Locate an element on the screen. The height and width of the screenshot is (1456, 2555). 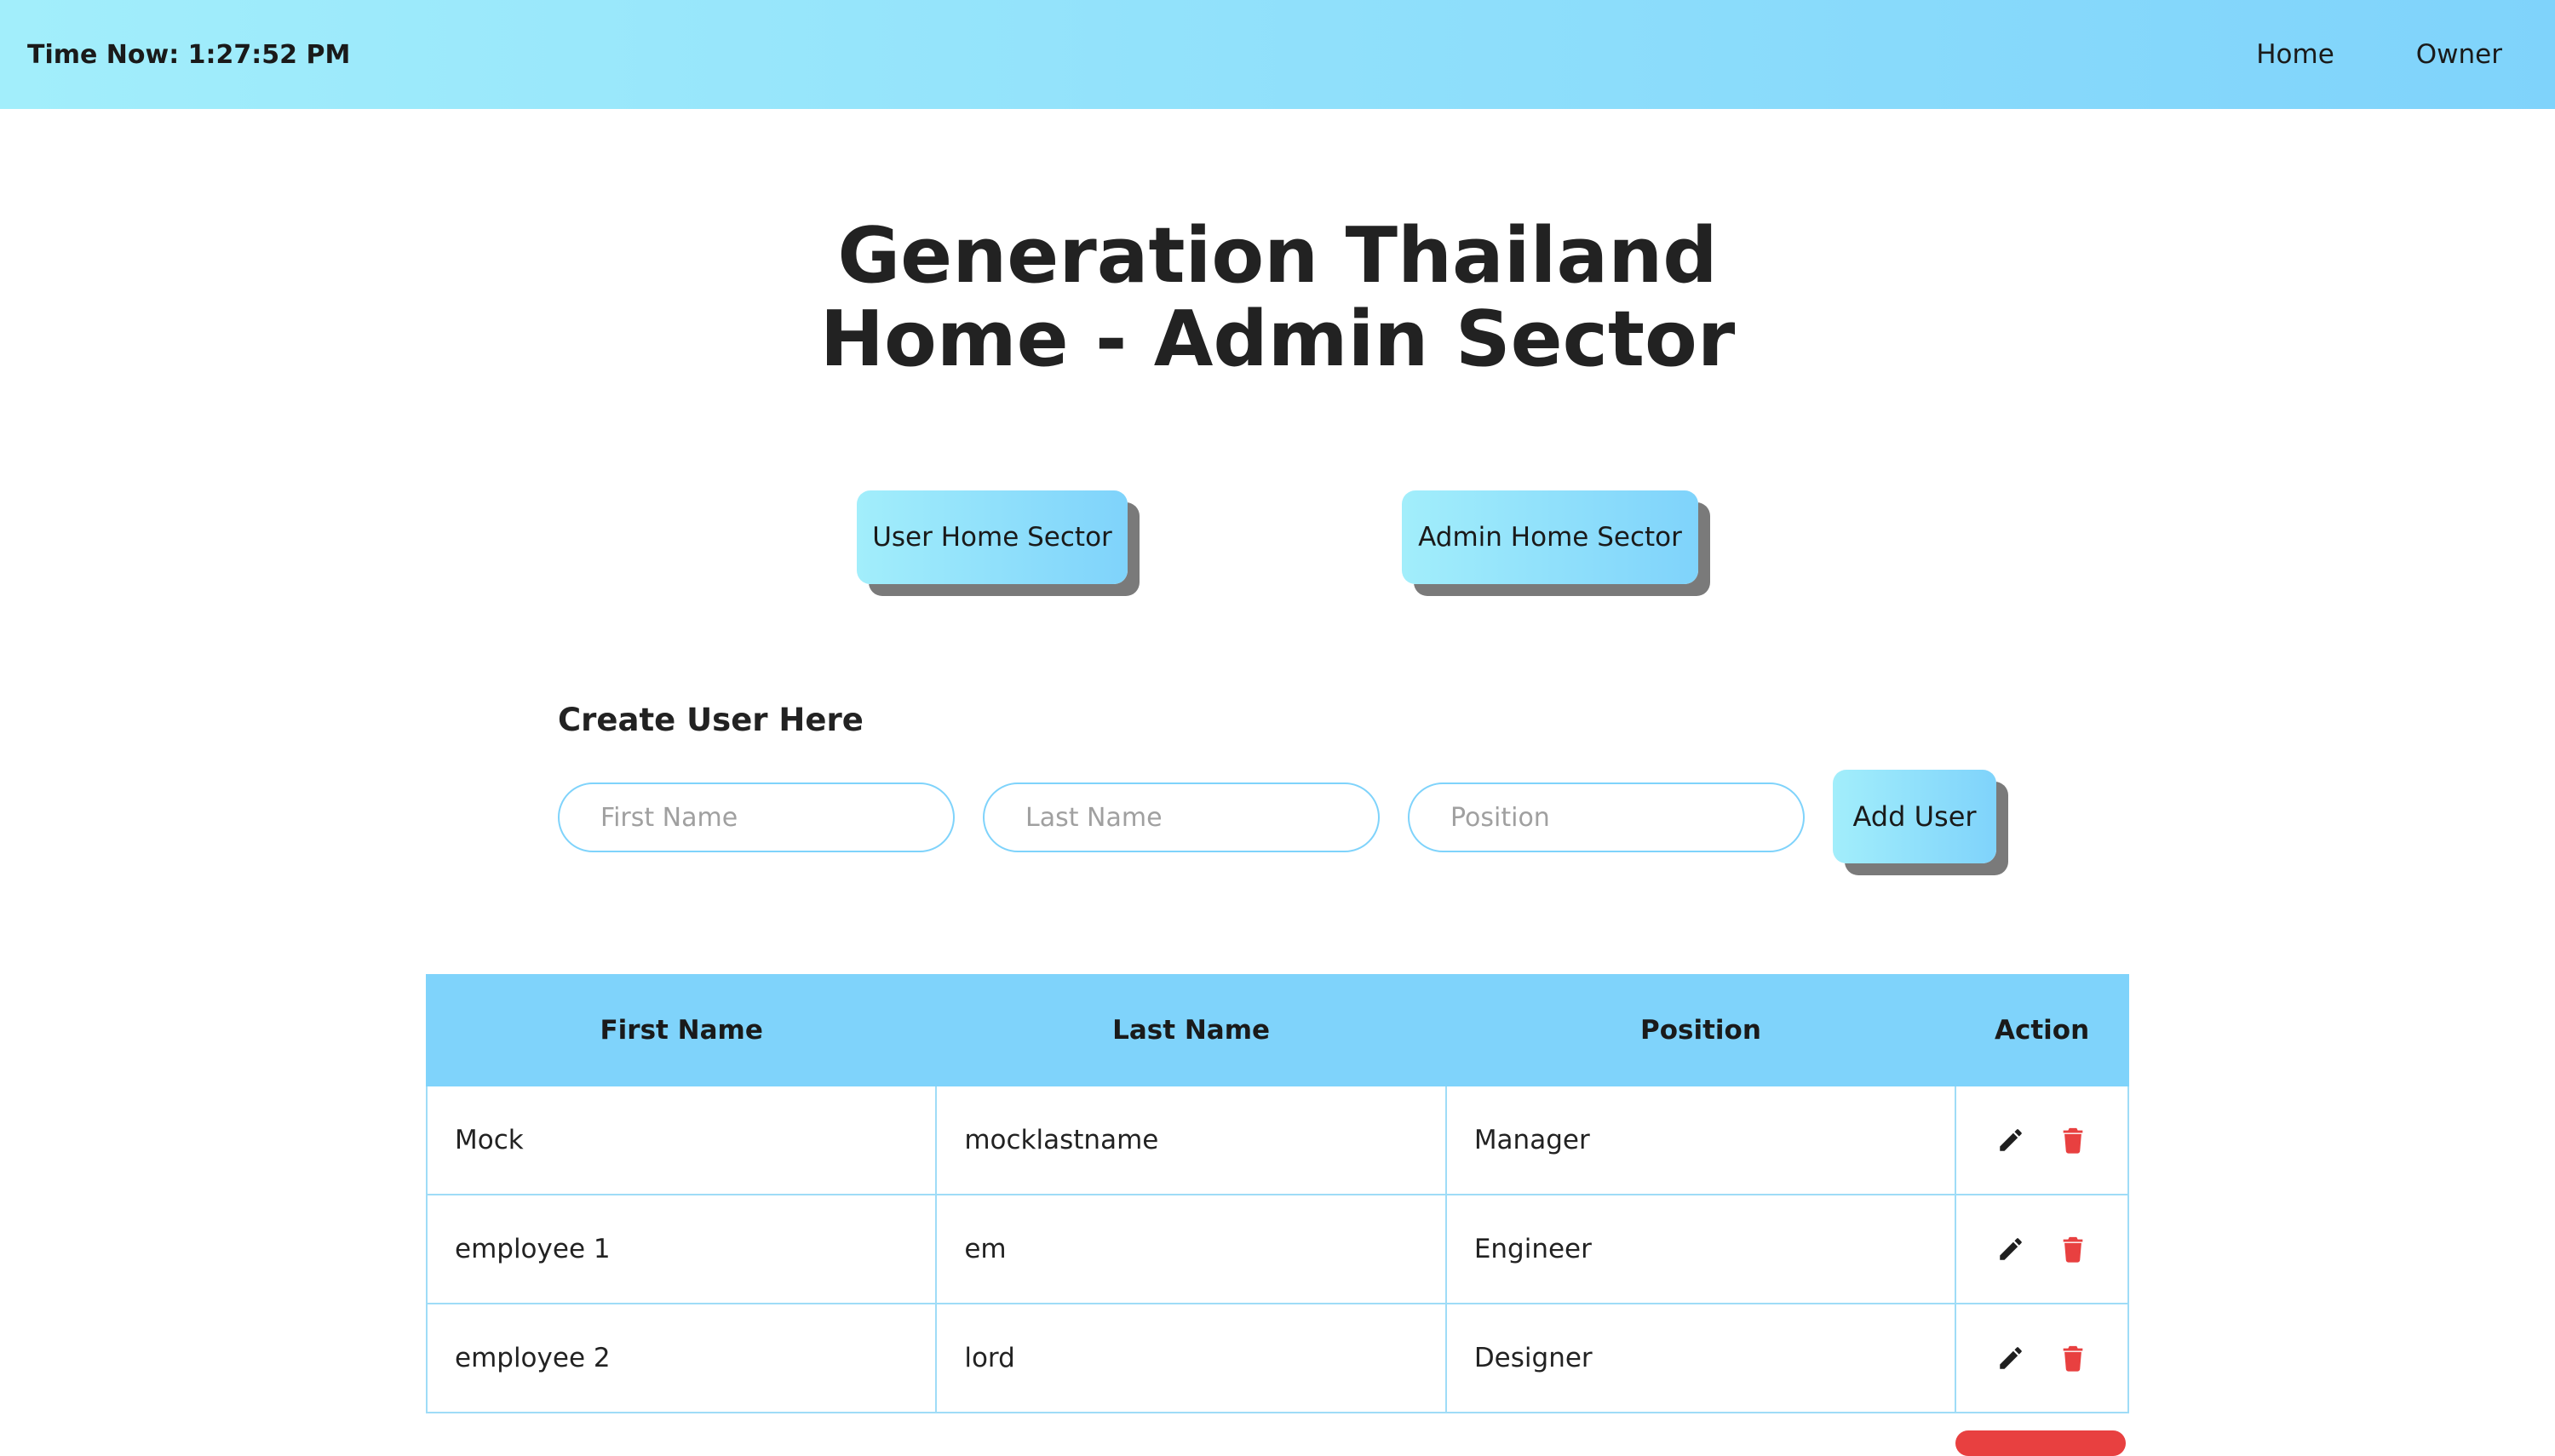
cell-last-name: em is located at coordinates (1191, 1249).